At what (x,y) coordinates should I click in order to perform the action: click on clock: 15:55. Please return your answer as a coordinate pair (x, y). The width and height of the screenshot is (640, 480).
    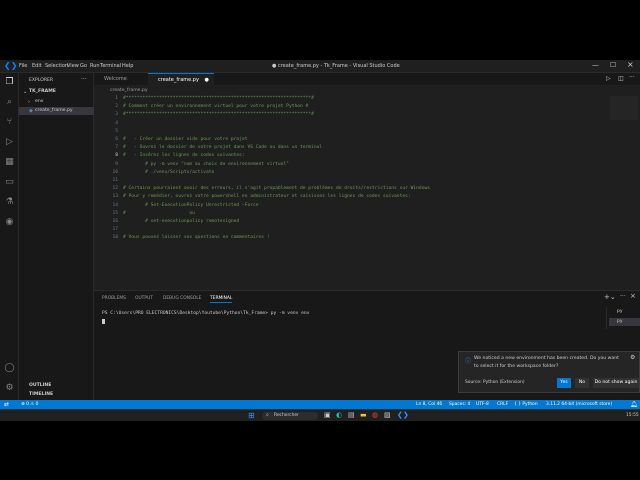
    Looking at the image, I should click on (632, 415).